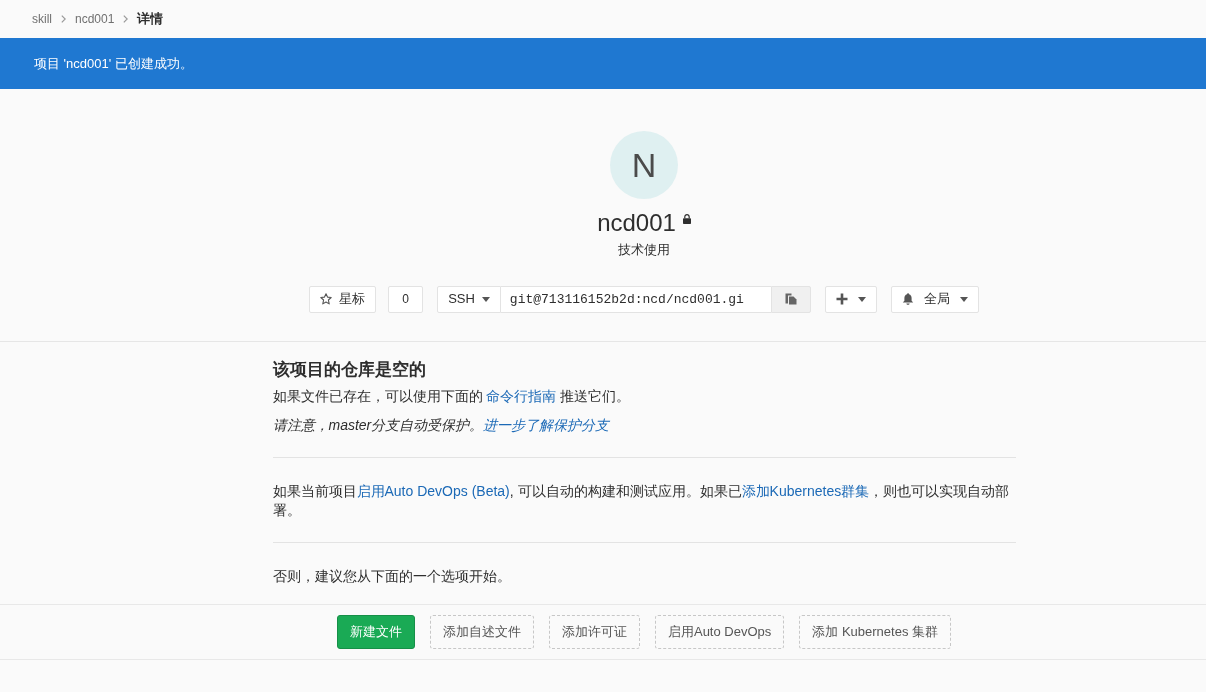  I want to click on breadcrumb-link: skill, so click(42, 19).